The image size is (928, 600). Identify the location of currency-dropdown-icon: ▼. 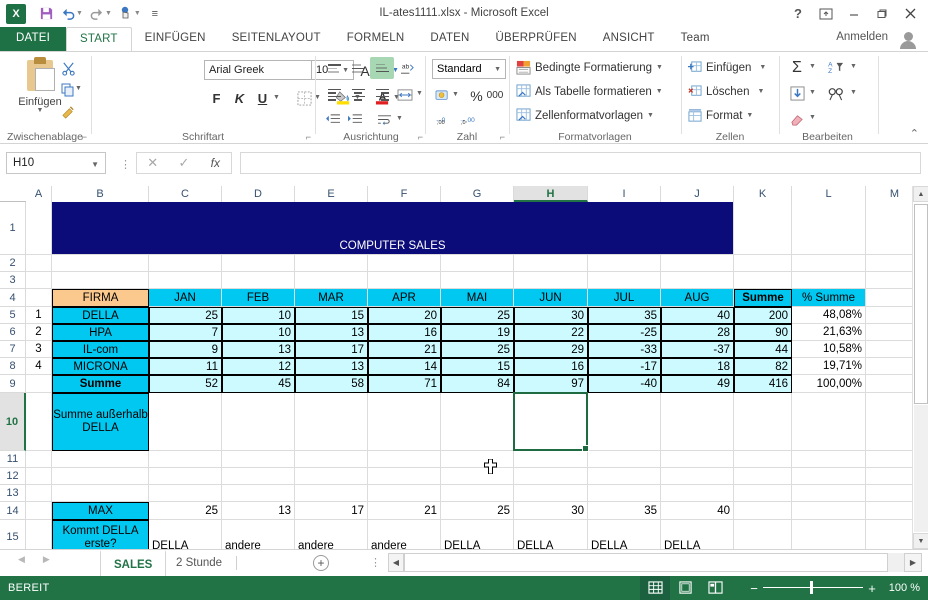
(455, 94).